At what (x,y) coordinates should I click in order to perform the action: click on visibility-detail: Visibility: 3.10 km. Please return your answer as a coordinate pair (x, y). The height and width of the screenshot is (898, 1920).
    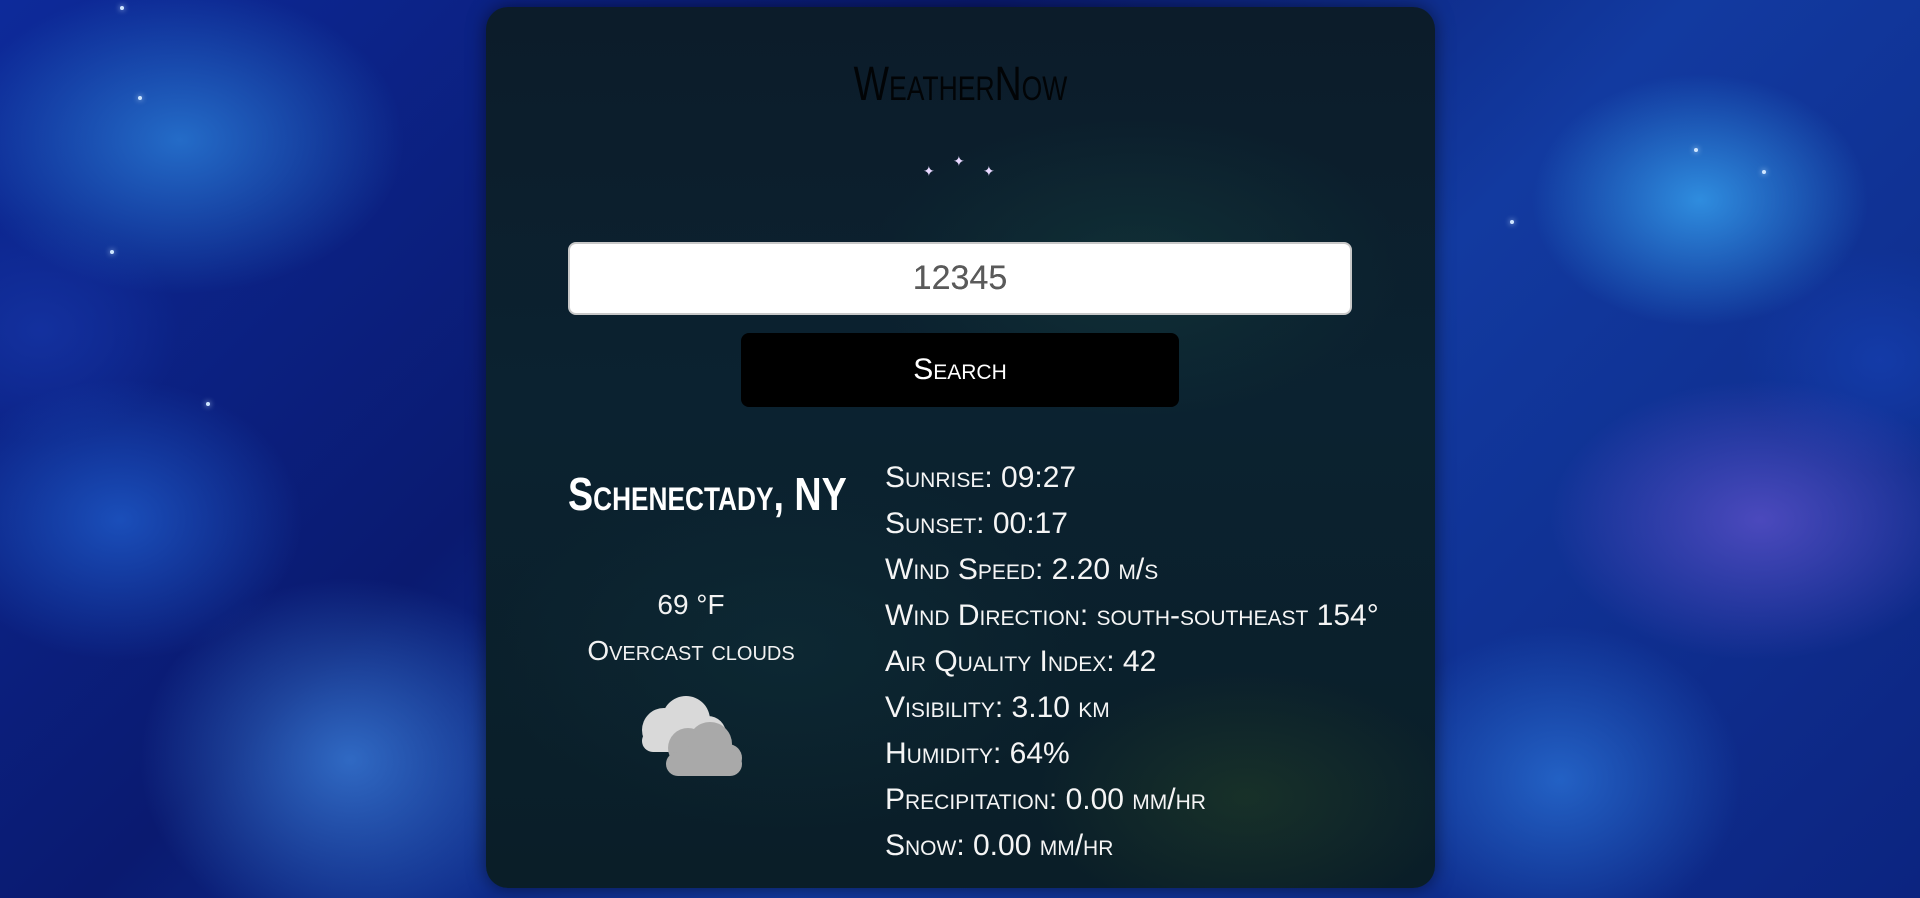
    Looking at the image, I should click on (997, 707).